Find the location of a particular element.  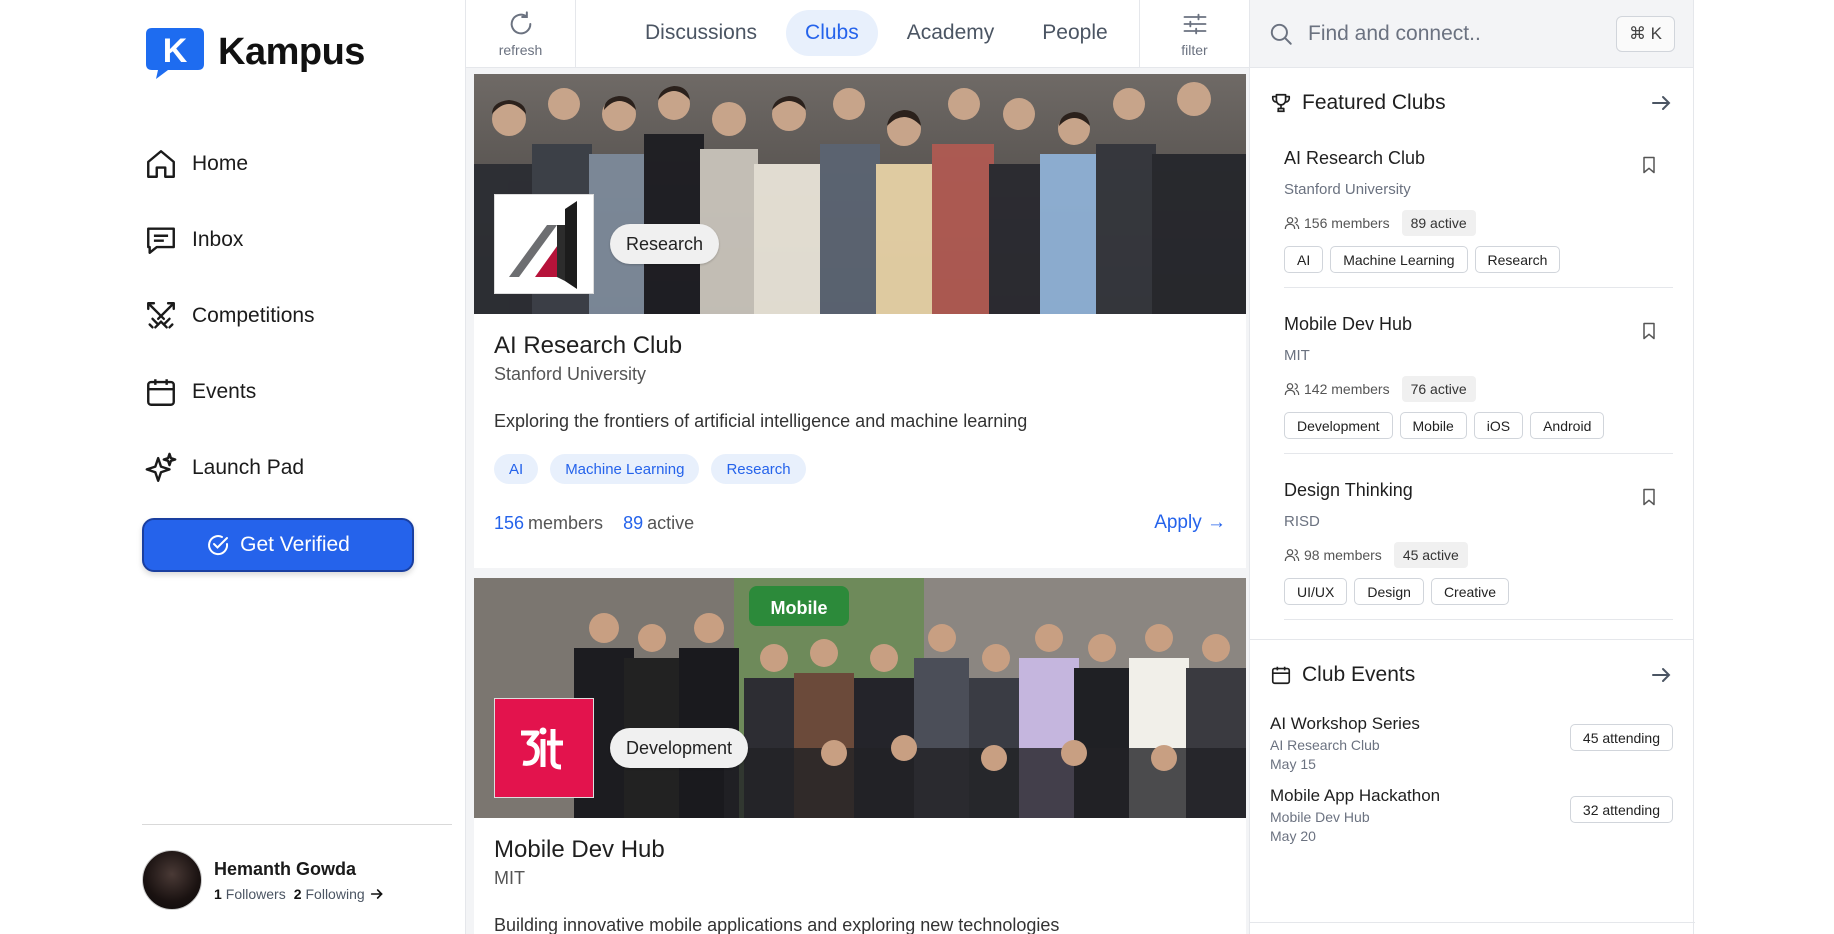

nav-item-inbox: Inbox is located at coordinates (229, 240).